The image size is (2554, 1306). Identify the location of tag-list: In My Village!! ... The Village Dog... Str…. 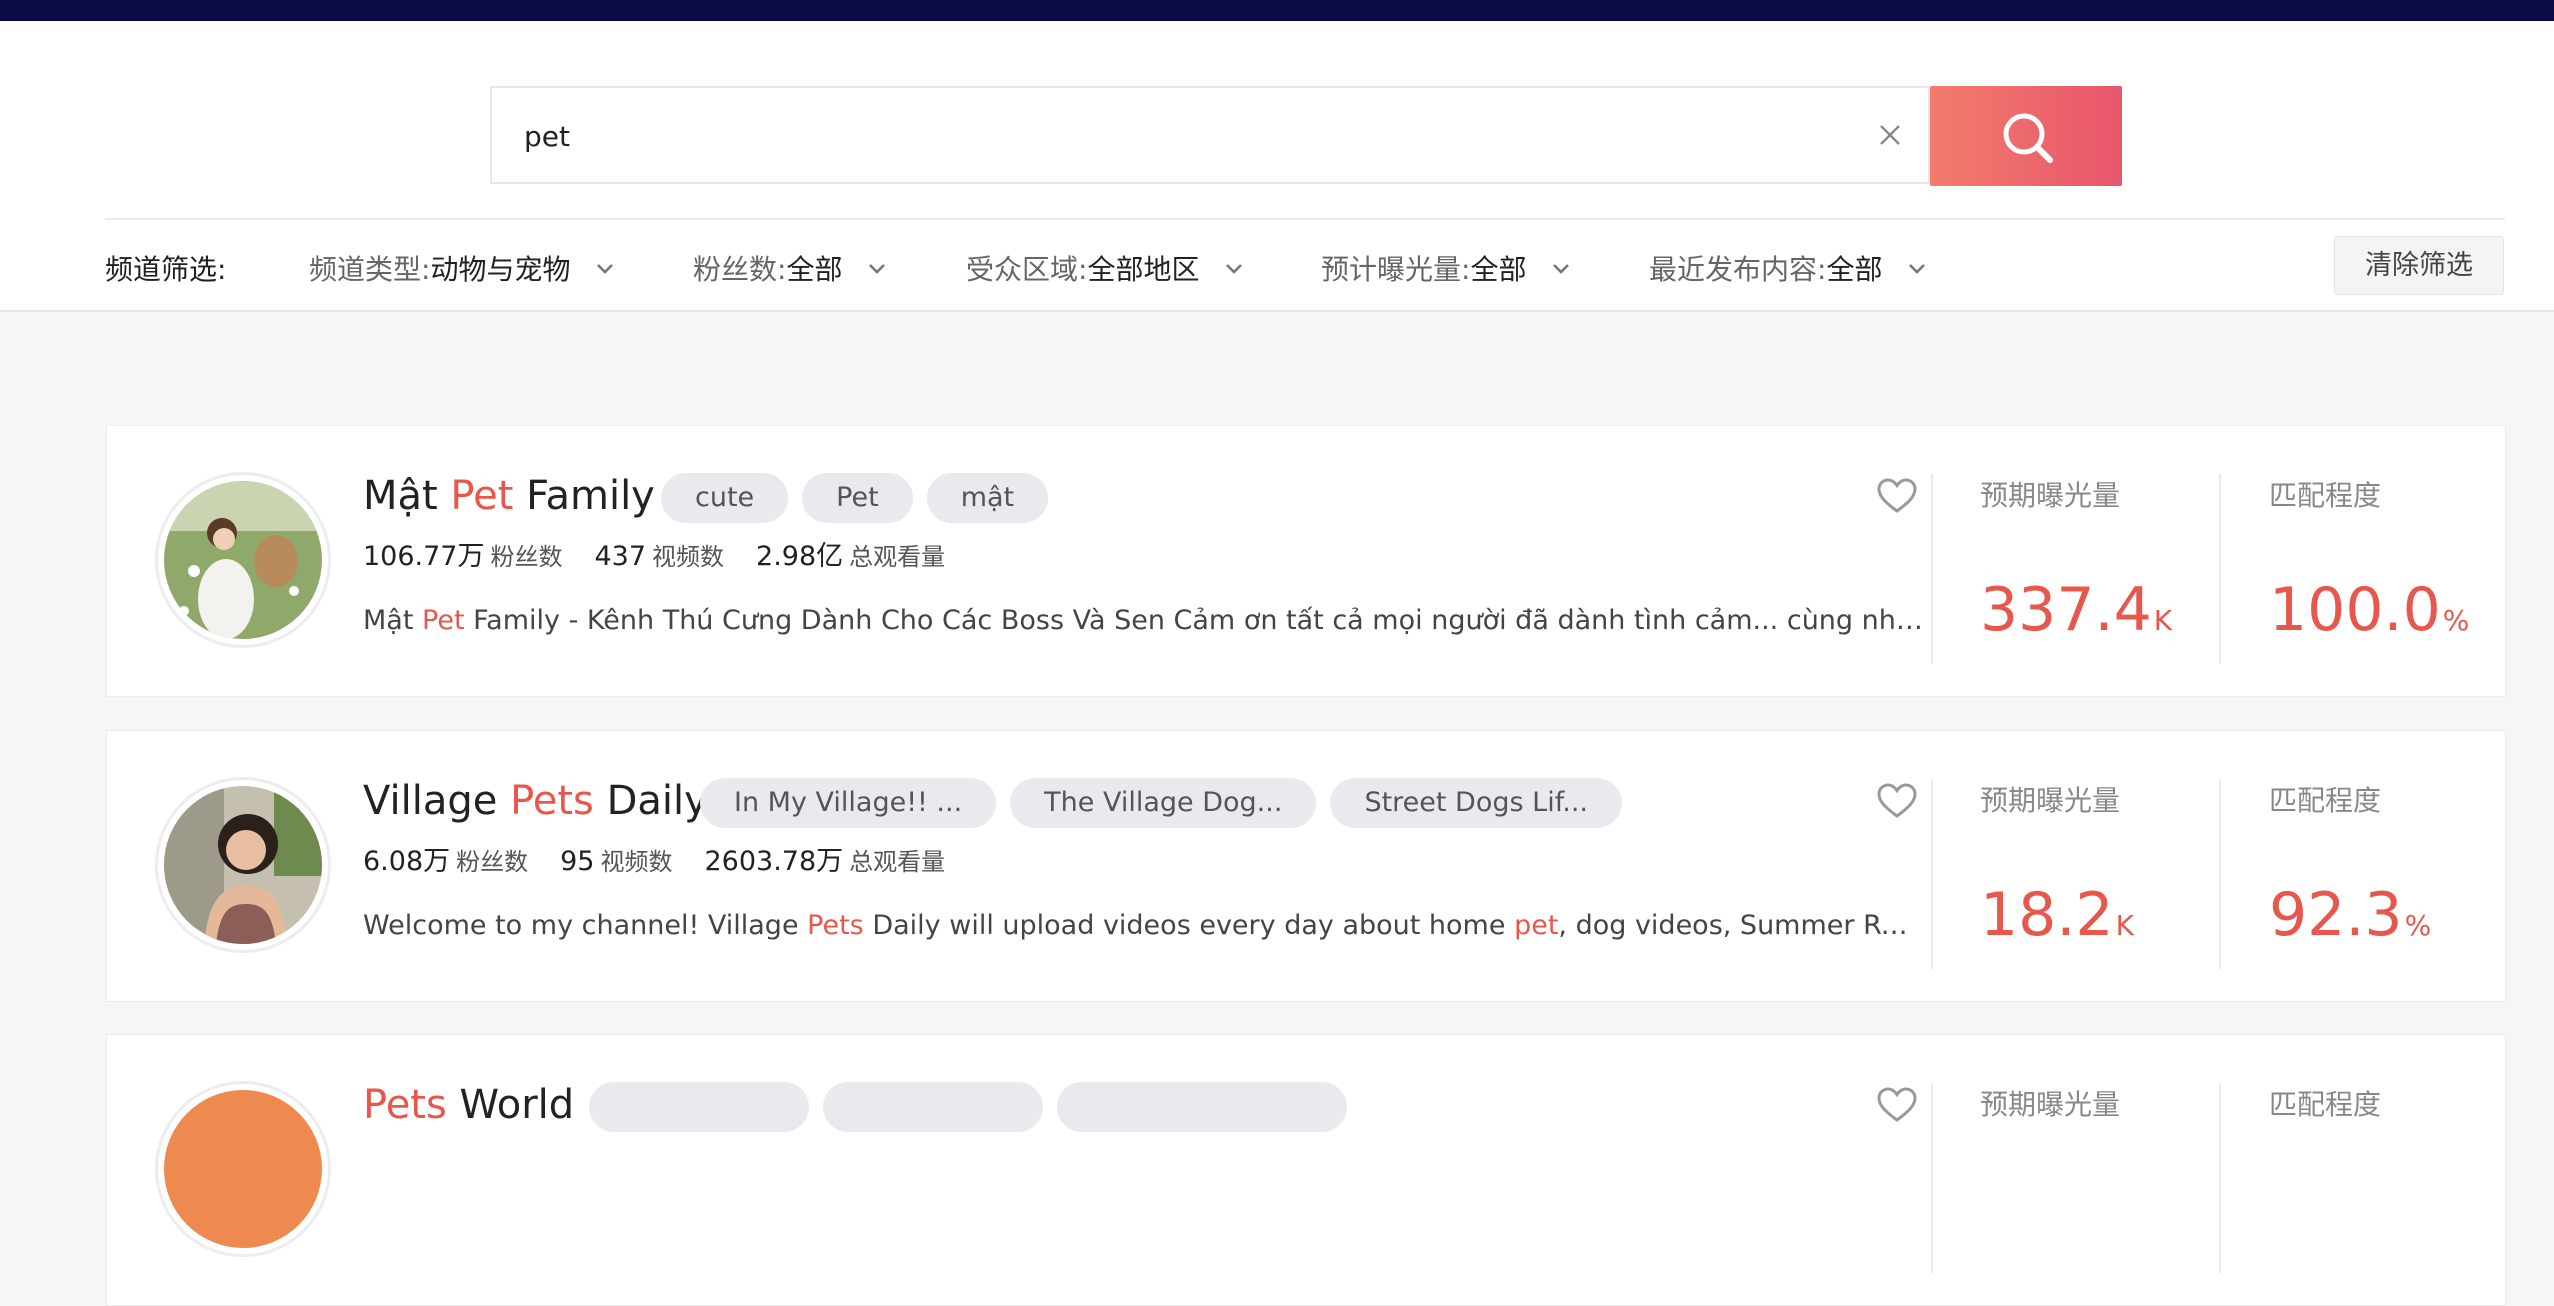
(1168, 803).